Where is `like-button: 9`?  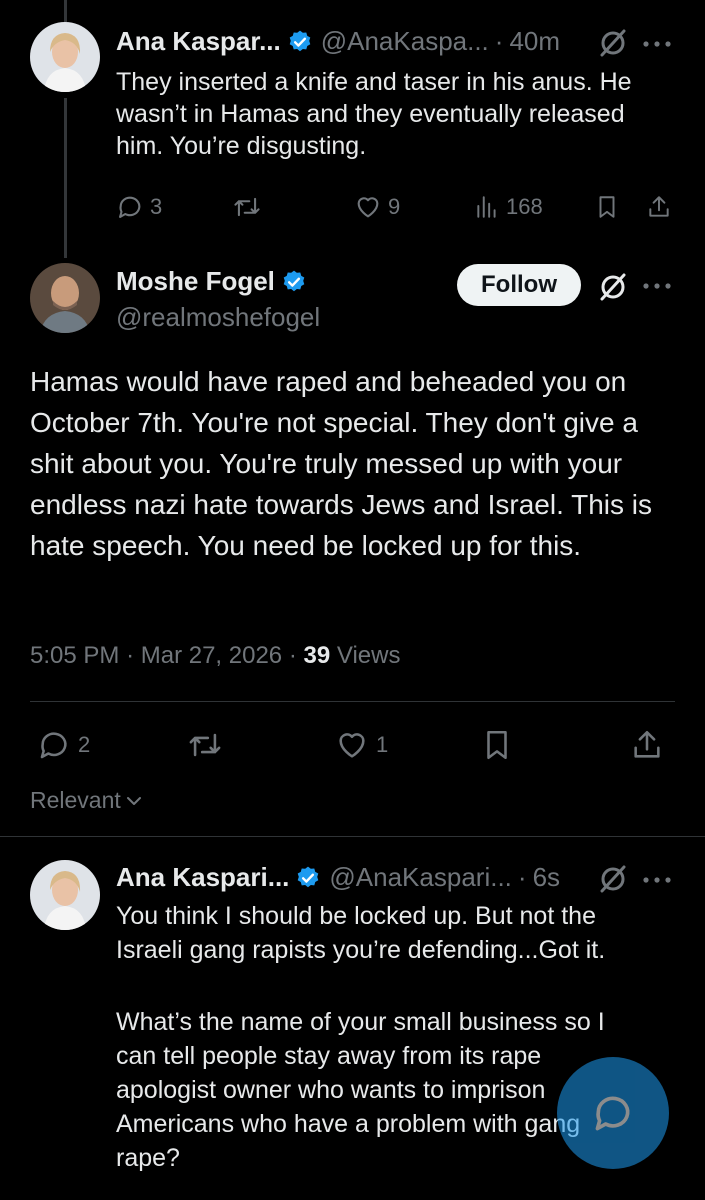
like-button: 9 is located at coordinates (377, 207).